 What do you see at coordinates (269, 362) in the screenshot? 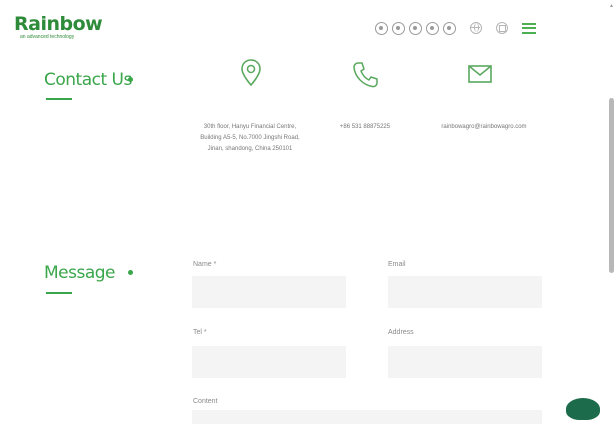
I see `tel-input` at bounding box center [269, 362].